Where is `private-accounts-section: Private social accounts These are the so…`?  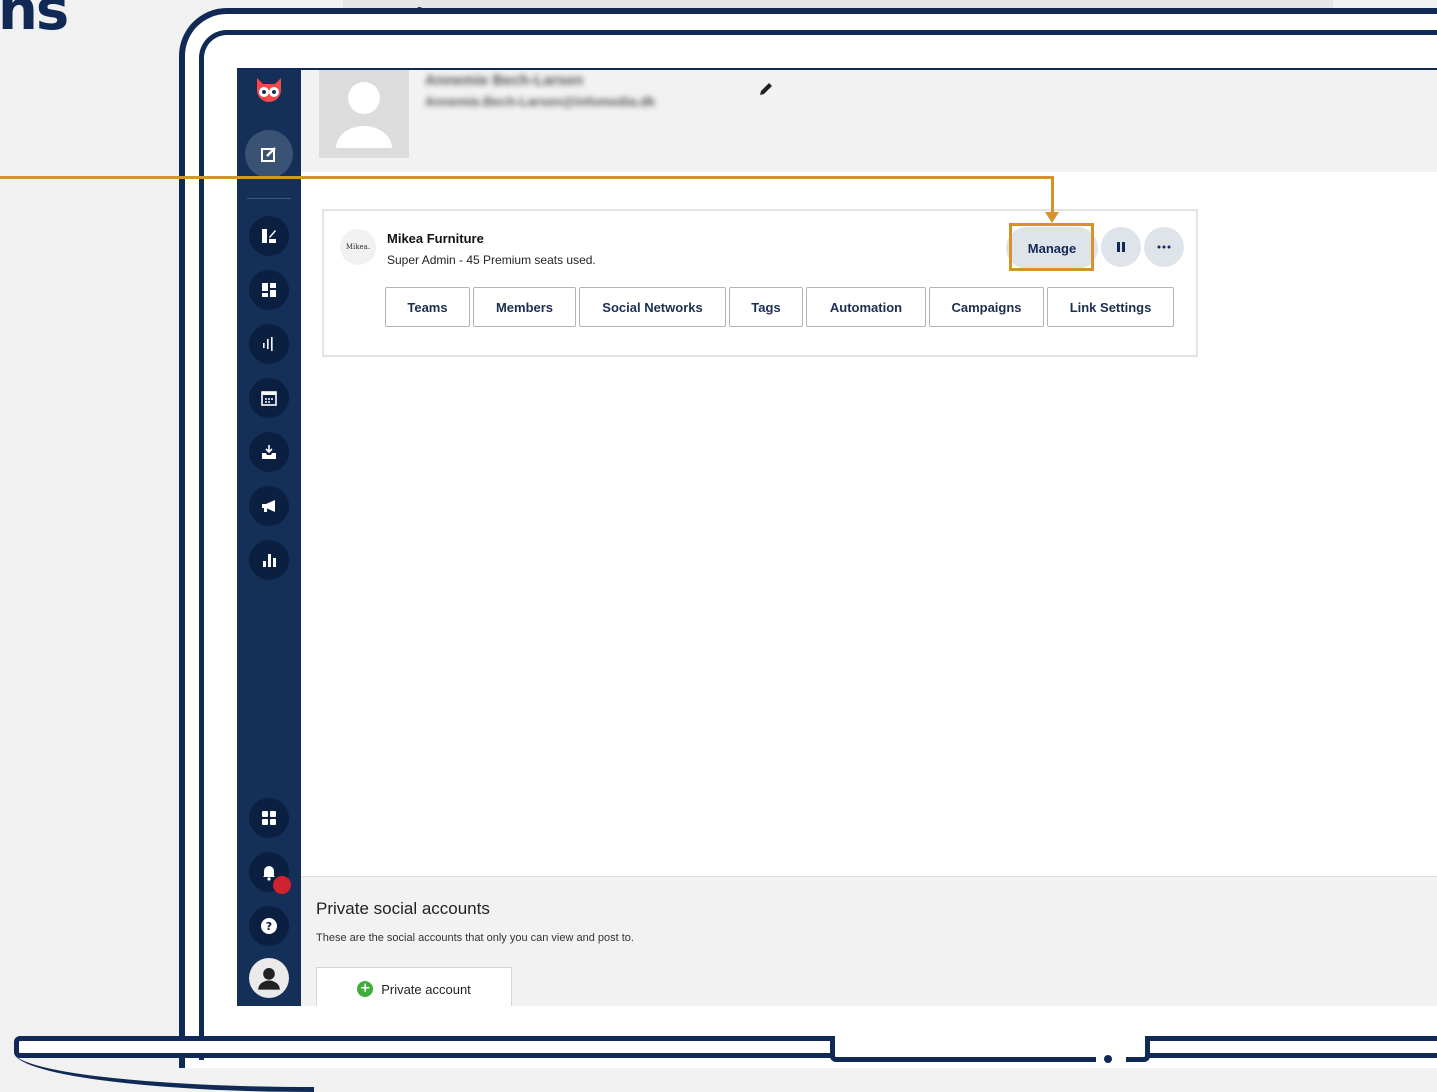 private-accounts-section: Private social accounts These are the so… is located at coordinates (869, 941).